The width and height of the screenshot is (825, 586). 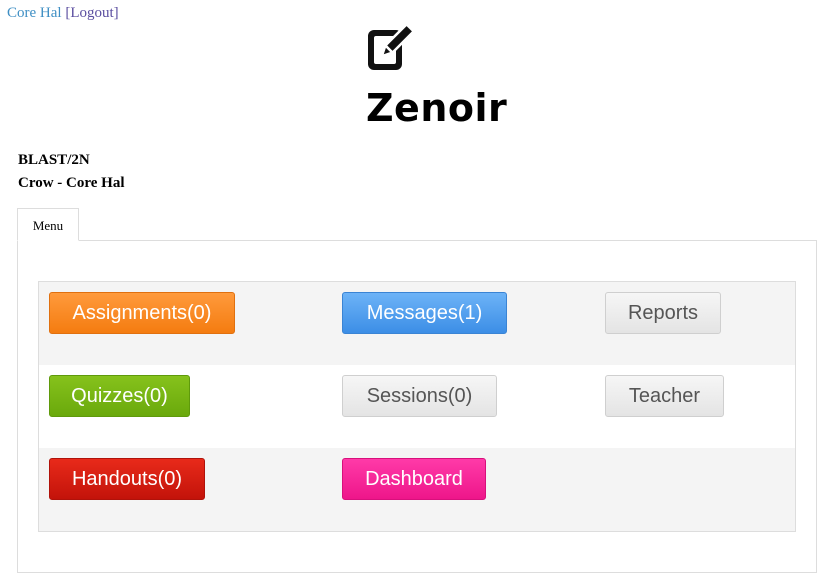 What do you see at coordinates (419, 396) in the screenshot?
I see `sessions-button: Sessions(0)` at bounding box center [419, 396].